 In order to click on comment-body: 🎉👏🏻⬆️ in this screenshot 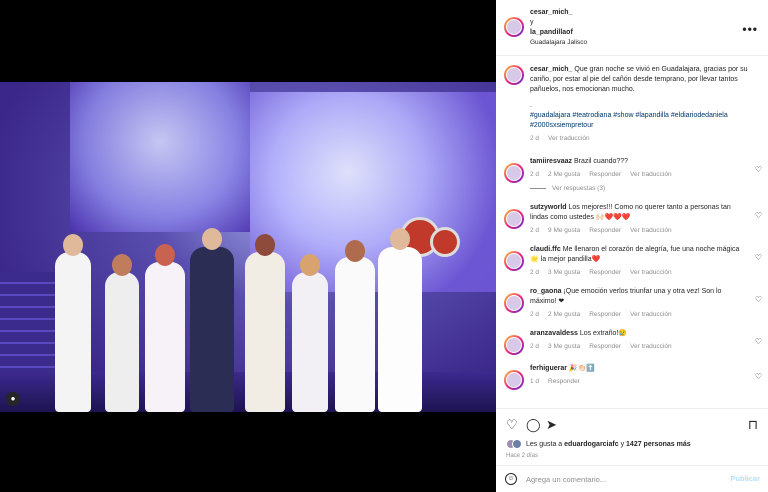, I will do `click(582, 368)`.